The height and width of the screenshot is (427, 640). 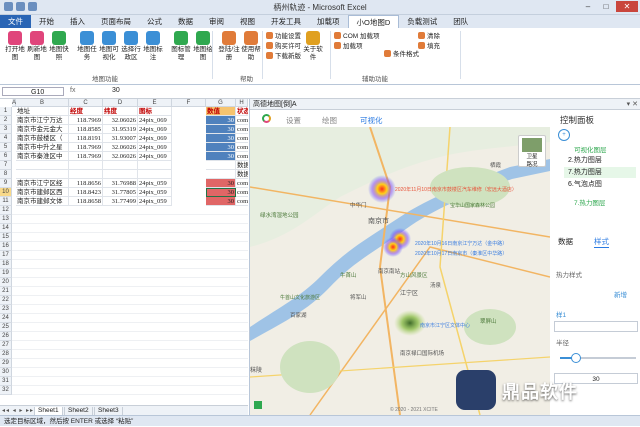 I want to click on column-header: E, so click(x=155, y=103).